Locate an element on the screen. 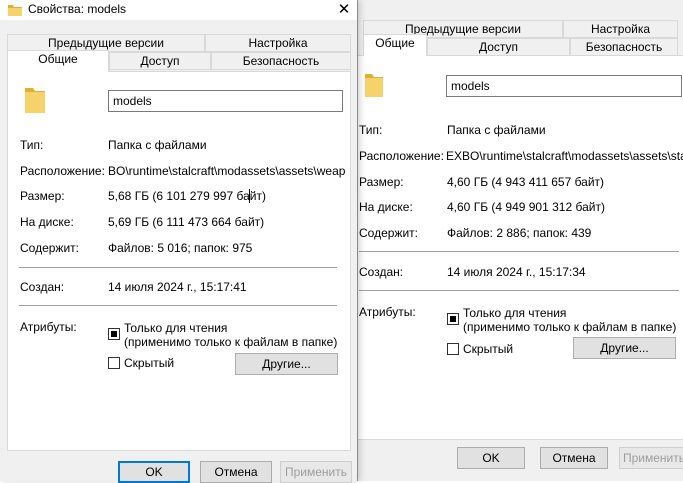 This screenshot has height=483, width=683. text-caret is located at coordinates (249, 196).